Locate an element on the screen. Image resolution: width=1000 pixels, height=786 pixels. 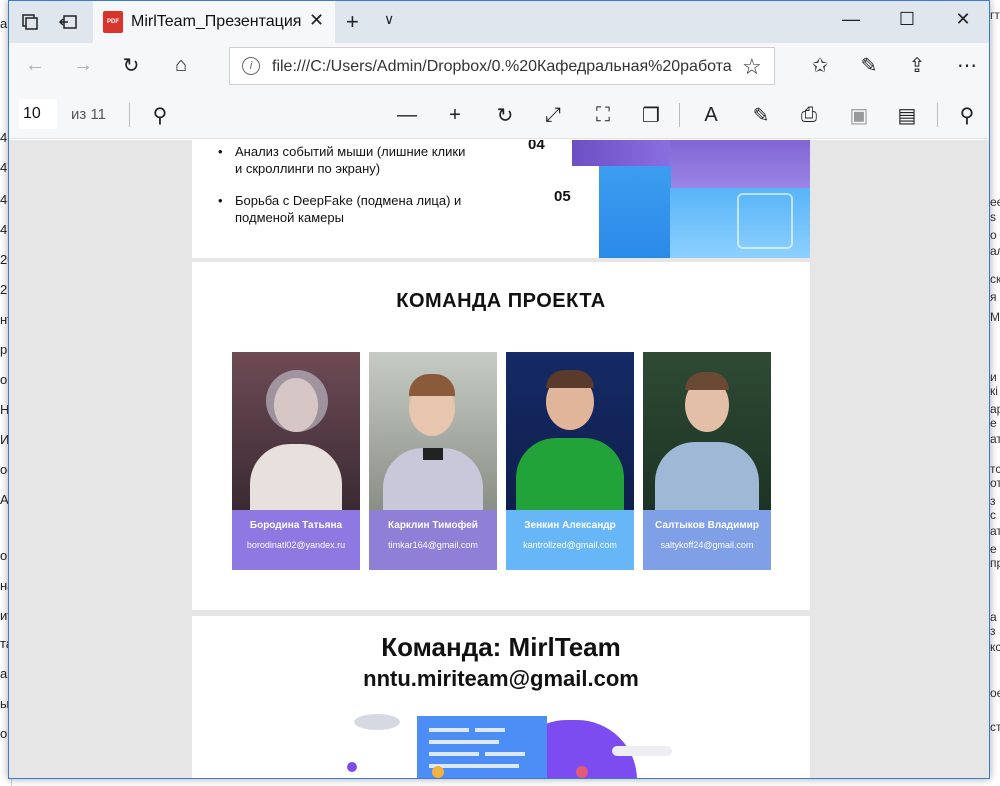
pdf-toolbar: 10 из 11 ⚲ — + ↻ ⤢ ⛶ ❐ A ✎ ⎙ ▣ ▤ ⚲ is located at coordinates (499, 114).